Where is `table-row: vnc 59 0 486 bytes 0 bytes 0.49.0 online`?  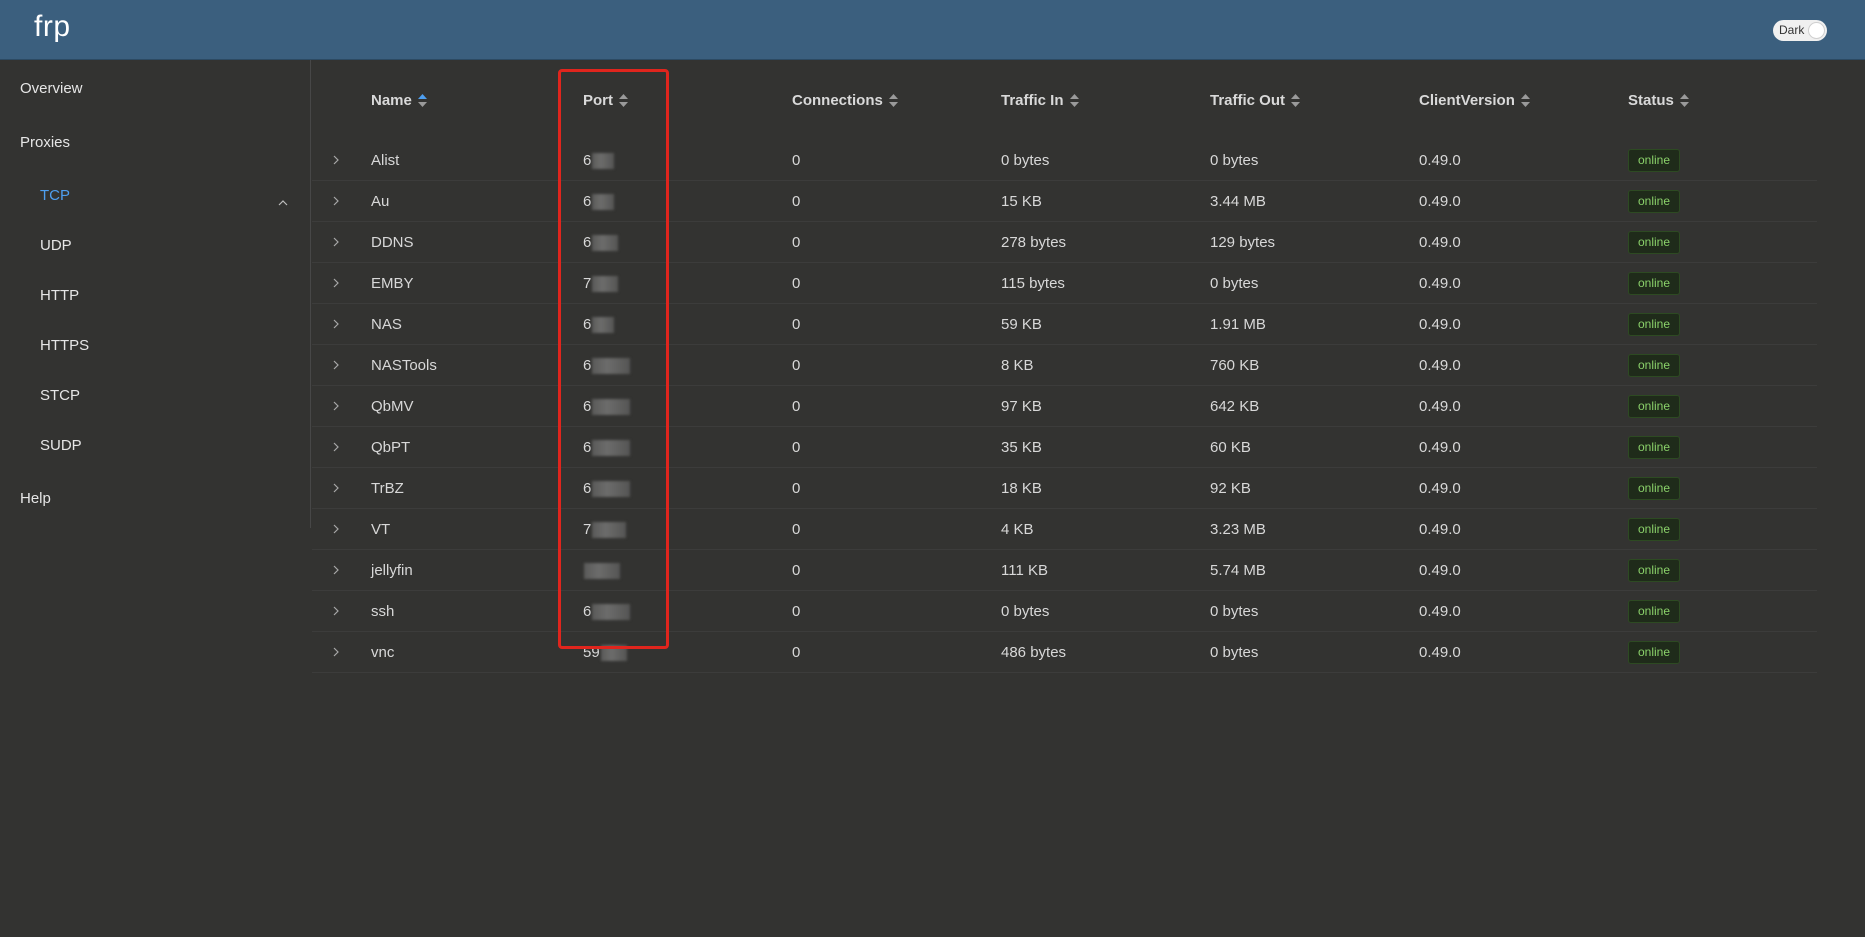
table-row: vnc 59 0 486 bytes 0 bytes 0.49.0 online is located at coordinates (1064, 652).